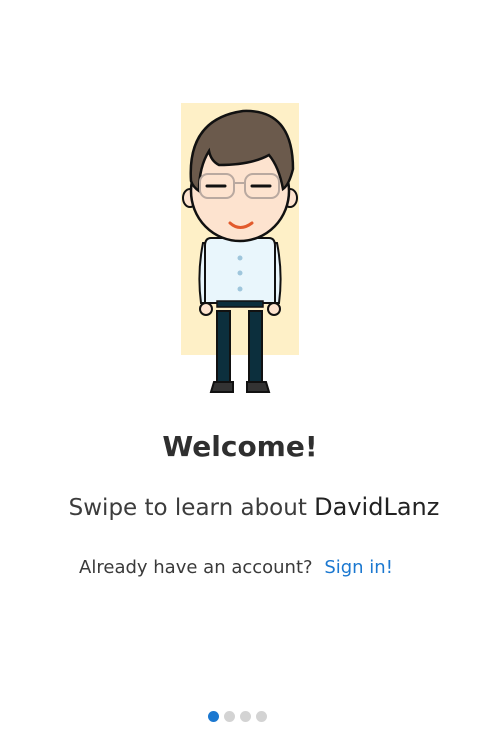 The height and width of the screenshot is (750, 480). I want to click on welcome-title: Welcome!, so click(240, 446).